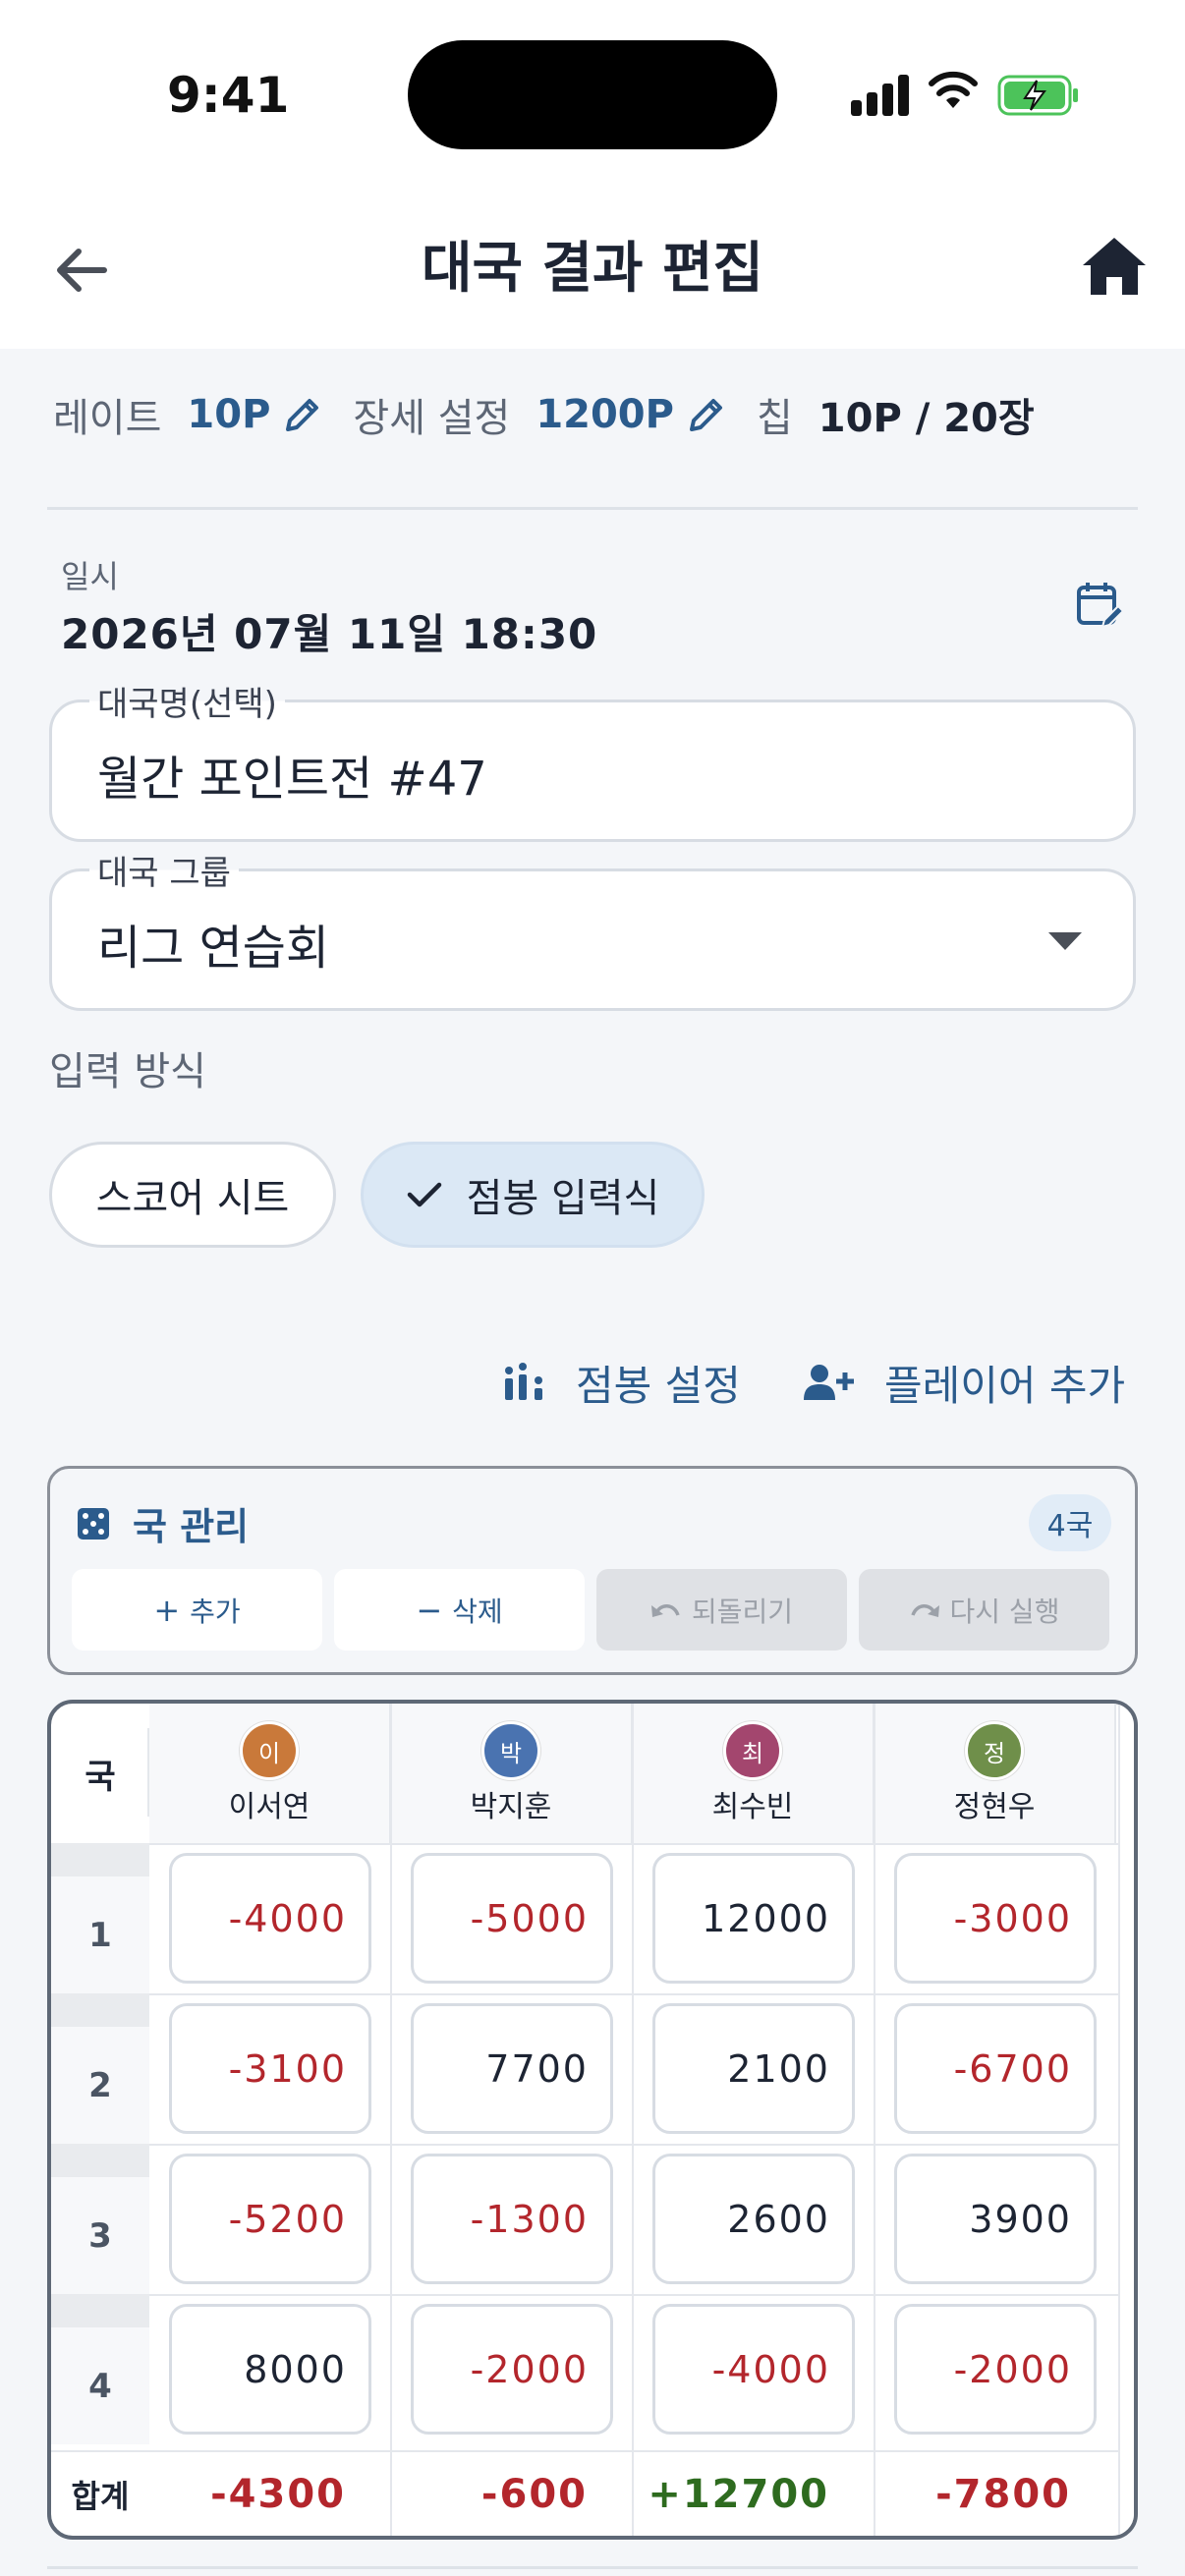 This screenshot has height=2576, width=1185. What do you see at coordinates (1126, 2120) in the screenshot?
I see `table-scrollbar` at bounding box center [1126, 2120].